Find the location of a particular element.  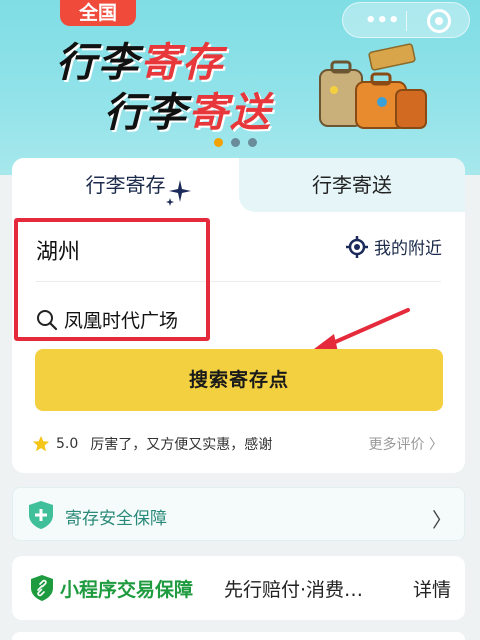

banner-line2-part-b: 寄送 is located at coordinates (230, 113).